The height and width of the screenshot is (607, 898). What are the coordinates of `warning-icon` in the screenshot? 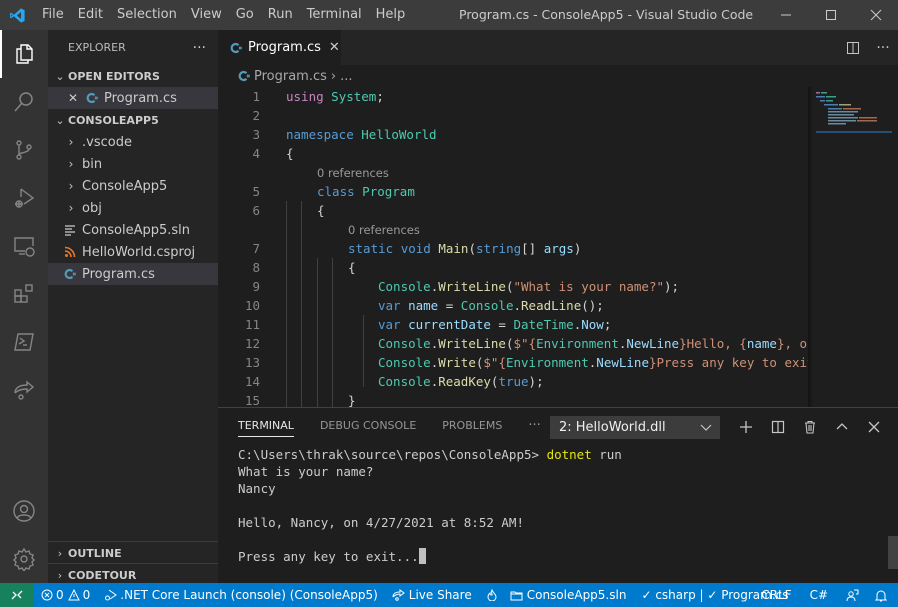 It's located at (73, 595).